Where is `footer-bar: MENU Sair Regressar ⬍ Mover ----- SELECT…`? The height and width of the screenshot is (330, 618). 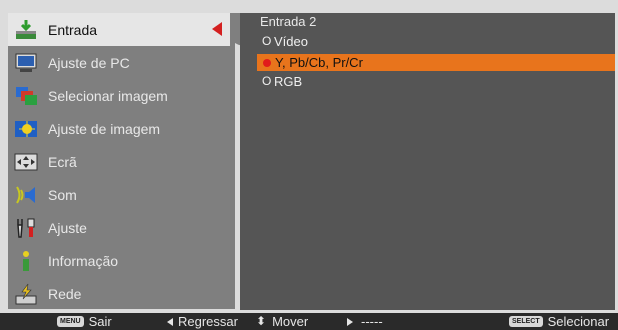
footer-bar: MENU Sair Regressar ⬍ Mover ----- SELECT… is located at coordinates (309, 321).